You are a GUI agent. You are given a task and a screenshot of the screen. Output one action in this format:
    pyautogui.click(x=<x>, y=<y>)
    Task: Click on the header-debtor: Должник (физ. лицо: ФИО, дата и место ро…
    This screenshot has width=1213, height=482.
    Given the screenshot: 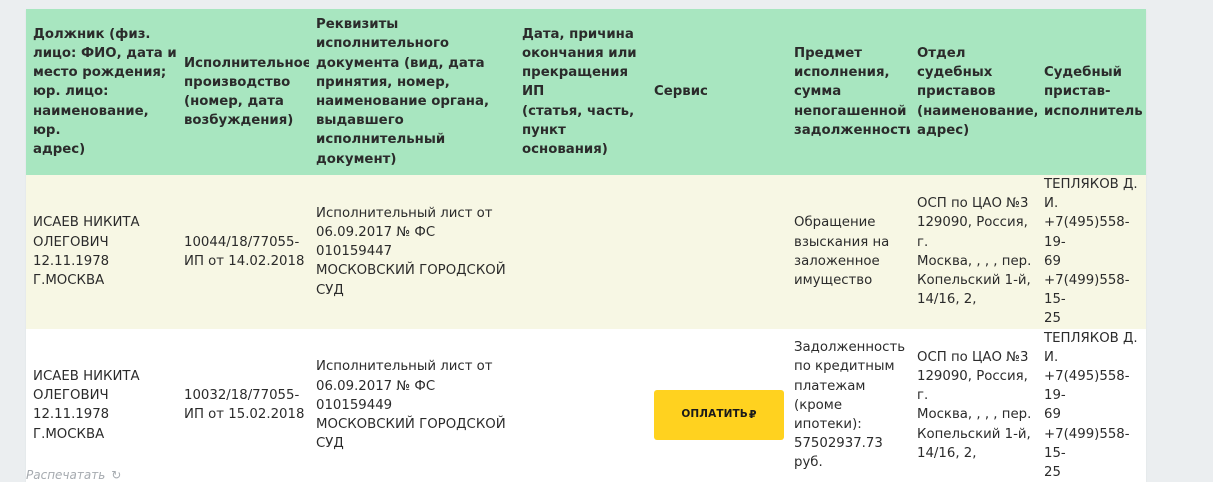 What is the action you would take?
    pyautogui.click(x=101, y=92)
    